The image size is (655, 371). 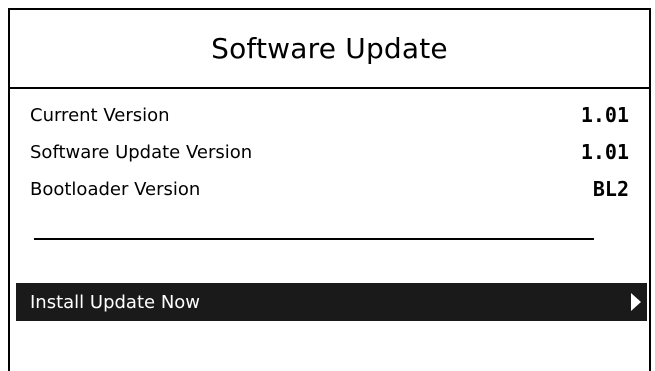 I want to click on bootloader-version-label: Bootloader Version, so click(x=115, y=189).